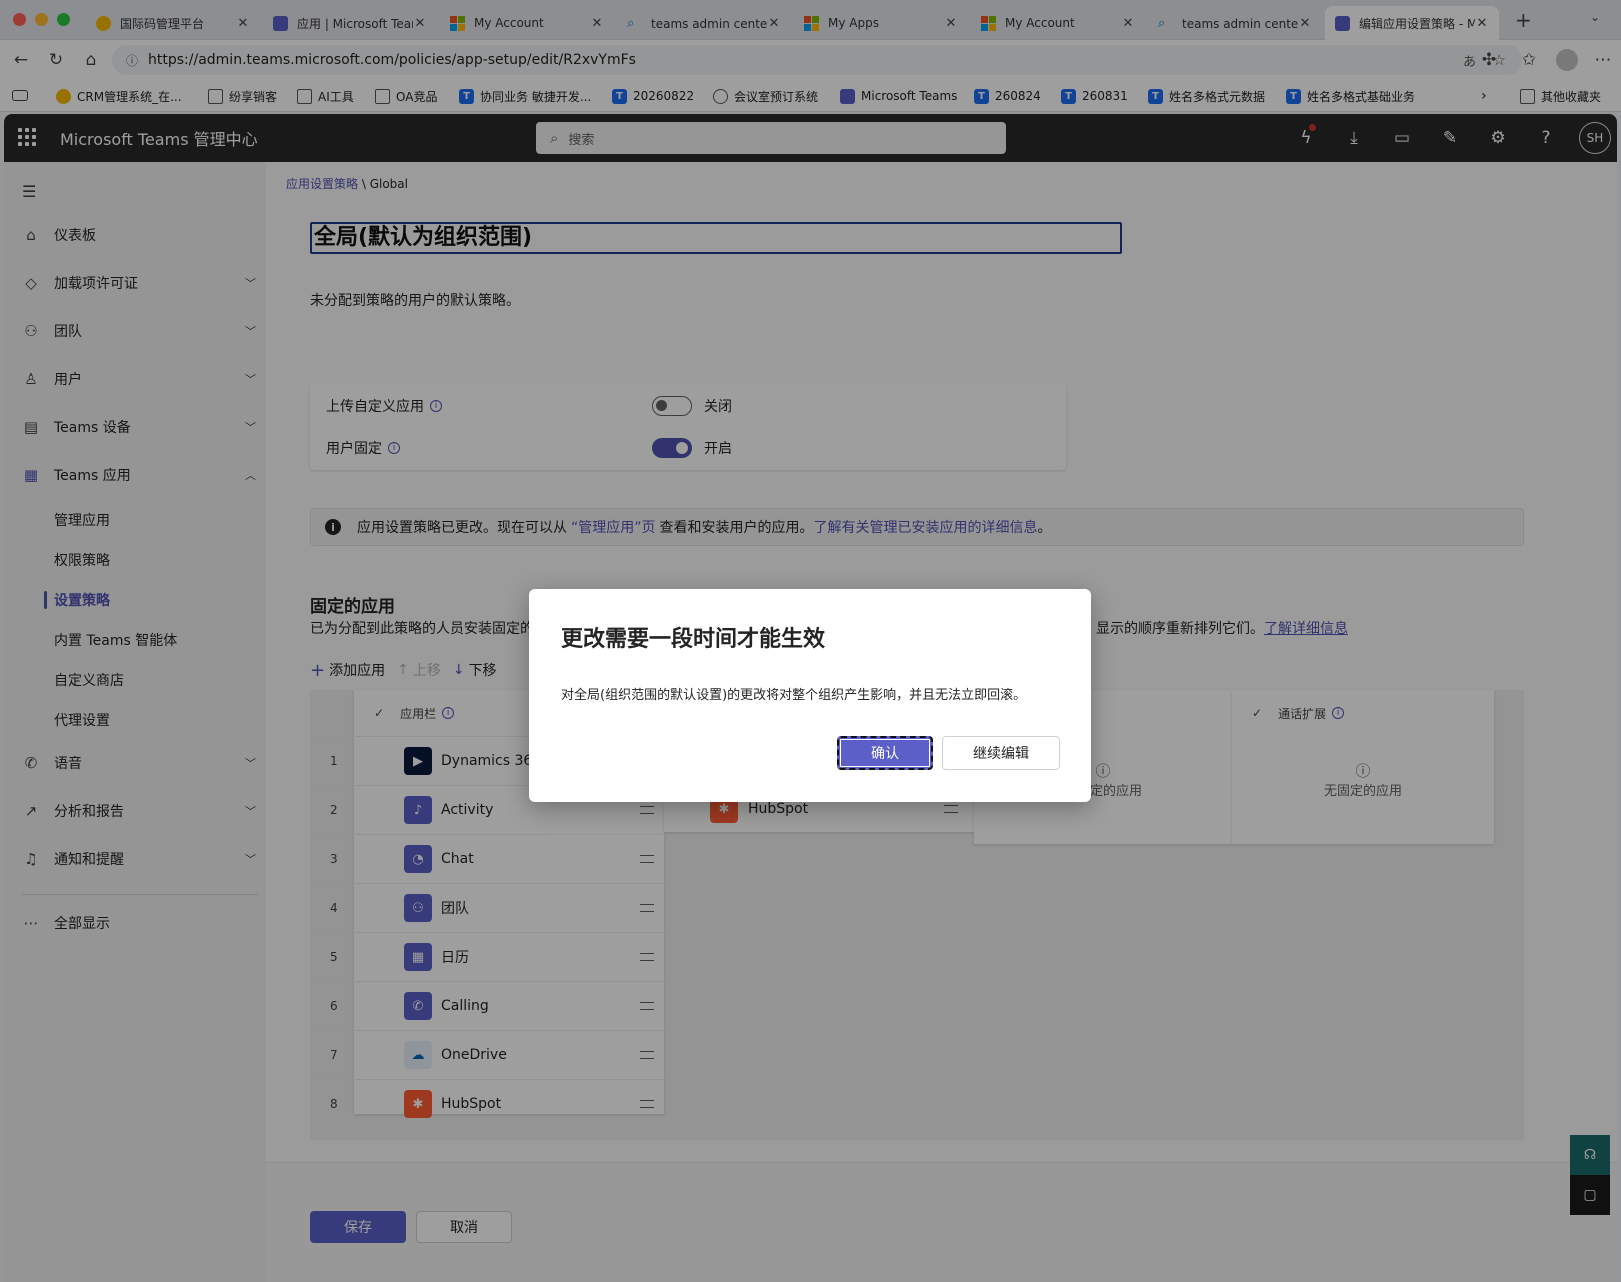 Image resolution: width=1621 pixels, height=1282 pixels. Describe the element at coordinates (693, 639) in the screenshot. I see `dialog-title: 更改需要一段时间才能生效` at that location.